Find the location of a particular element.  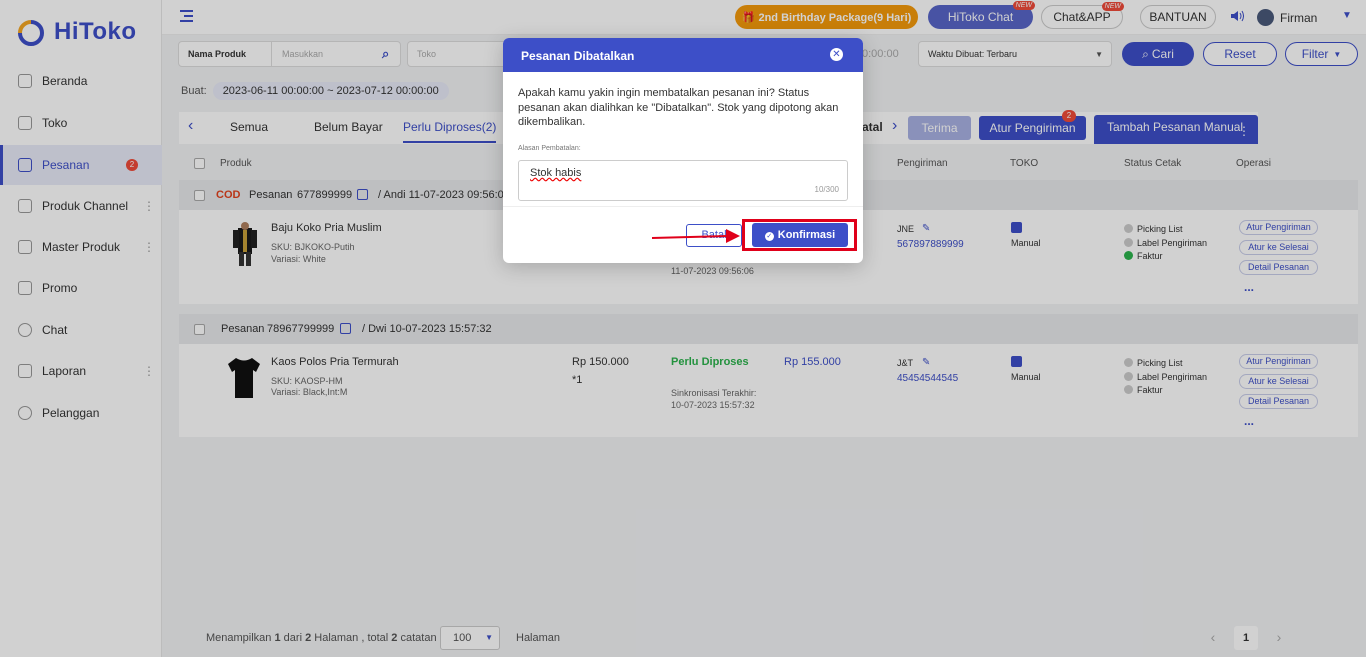

dialog-divider is located at coordinates (683, 206).